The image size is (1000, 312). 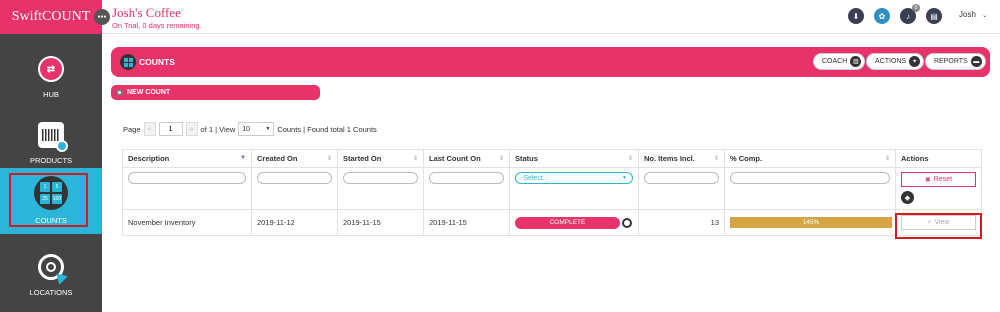 I want to click on completion-progress-bar: 145%, so click(x=811, y=222).